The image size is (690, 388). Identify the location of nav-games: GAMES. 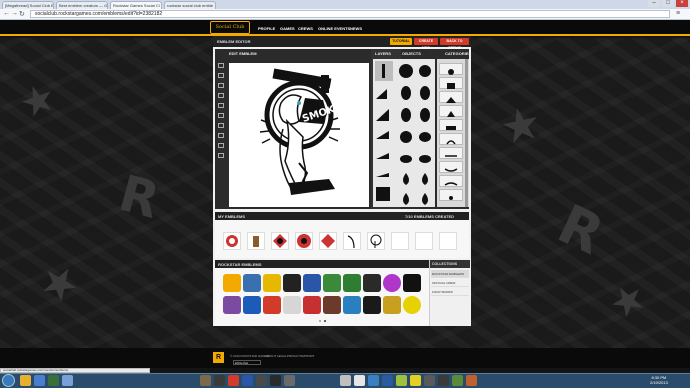
(287, 28).